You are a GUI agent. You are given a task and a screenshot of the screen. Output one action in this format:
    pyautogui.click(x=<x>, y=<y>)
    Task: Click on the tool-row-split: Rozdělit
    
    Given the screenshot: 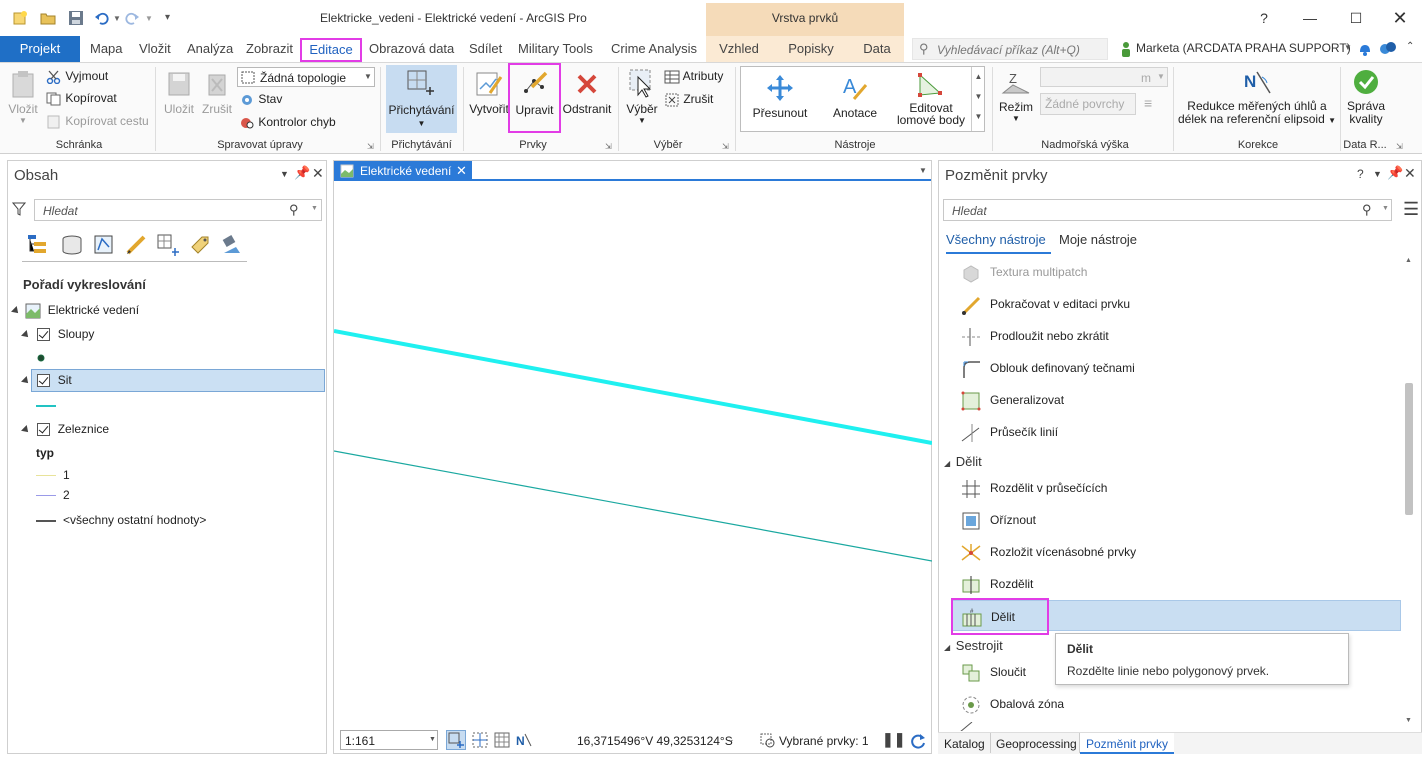 What is the action you would take?
    pyautogui.click(x=1173, y=583)
    